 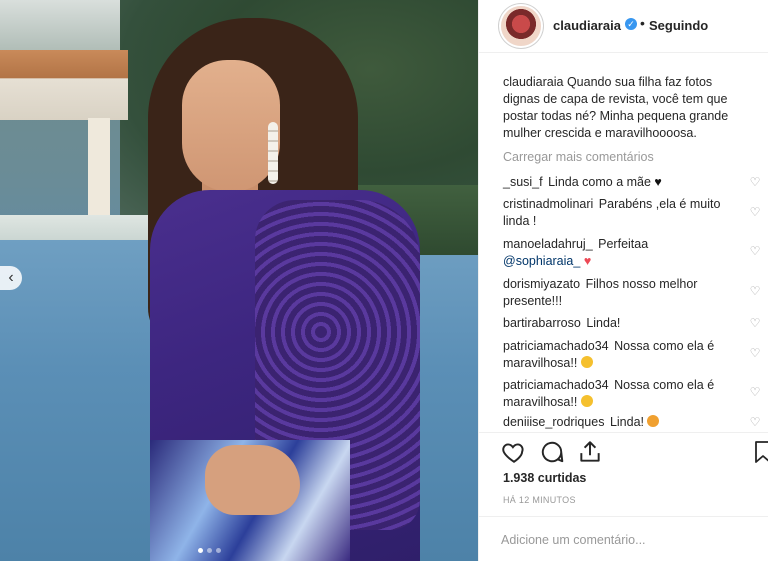 What do you see at coordinates (541, 261) in the screenshot?
I see `comment-mention: @sophiaraia_` at bounding box center [541, 261].